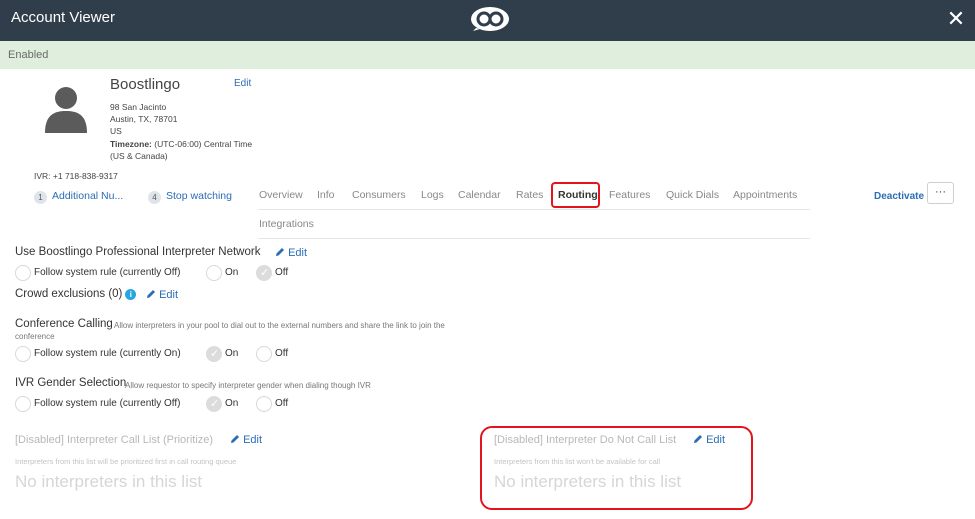 The height and width of the screenshot is (519, 975). I want to click on tab-appointments: Appointments, so click(765, 195).